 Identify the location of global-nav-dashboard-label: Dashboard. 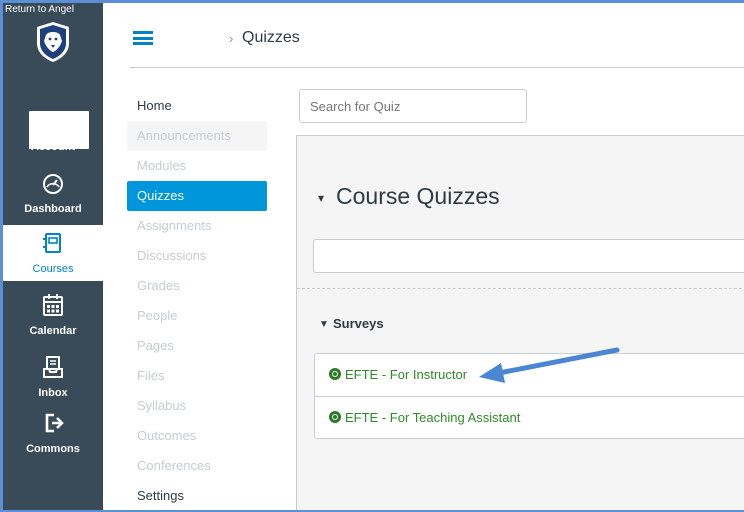
(53, 209).